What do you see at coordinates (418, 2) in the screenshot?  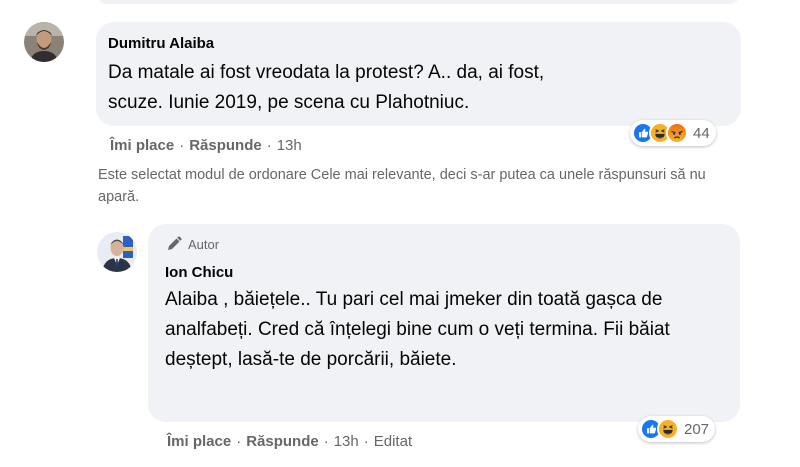 I see `previous-comment-bubble-edge` at bounding box center [418, 2].